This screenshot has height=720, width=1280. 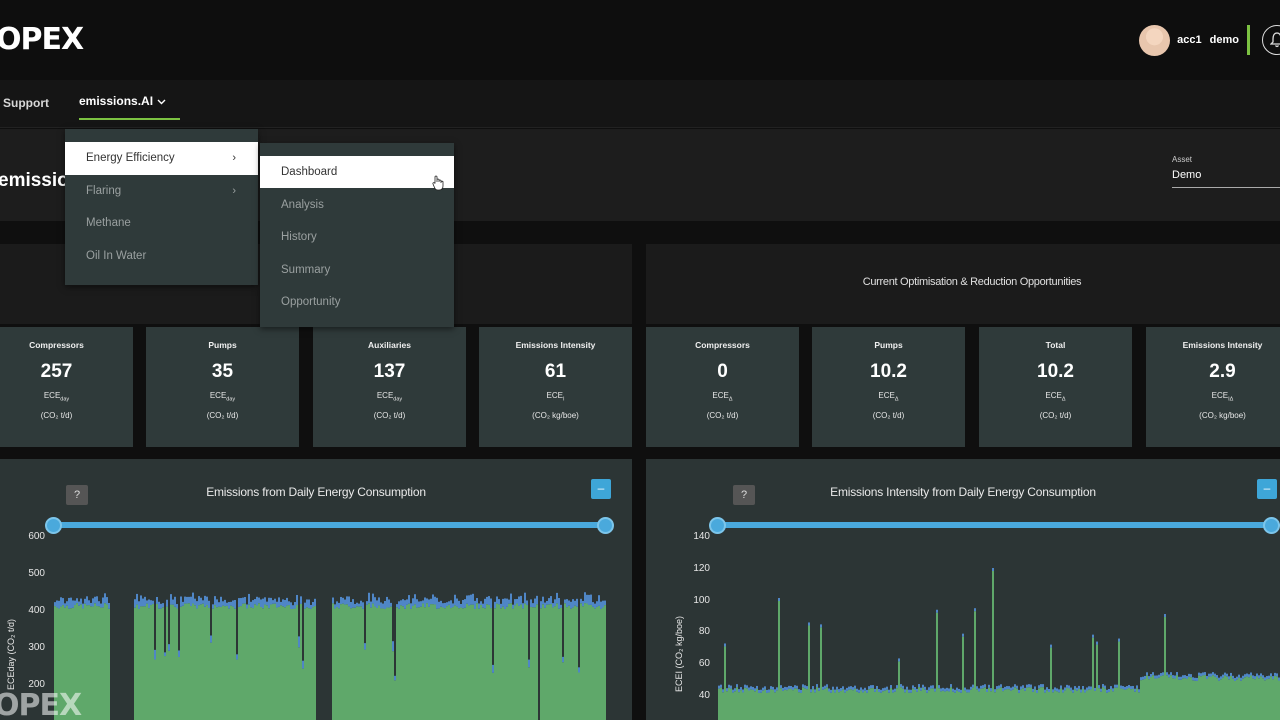 I want to click on asset-label: Asset, so click(x=1182, y=159).